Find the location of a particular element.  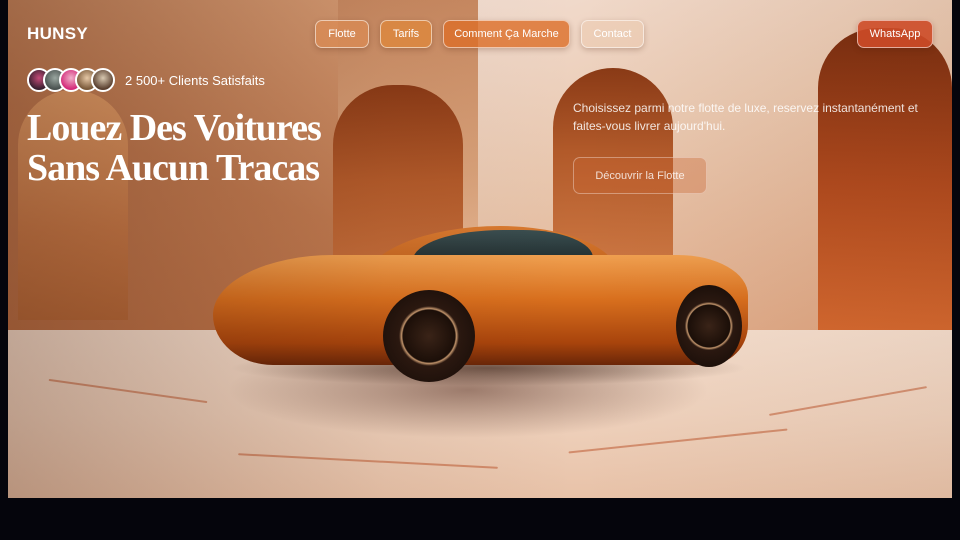

nav-item-comment-ca-marche: Comment Ça Marche is located at coordinates (506, 34).